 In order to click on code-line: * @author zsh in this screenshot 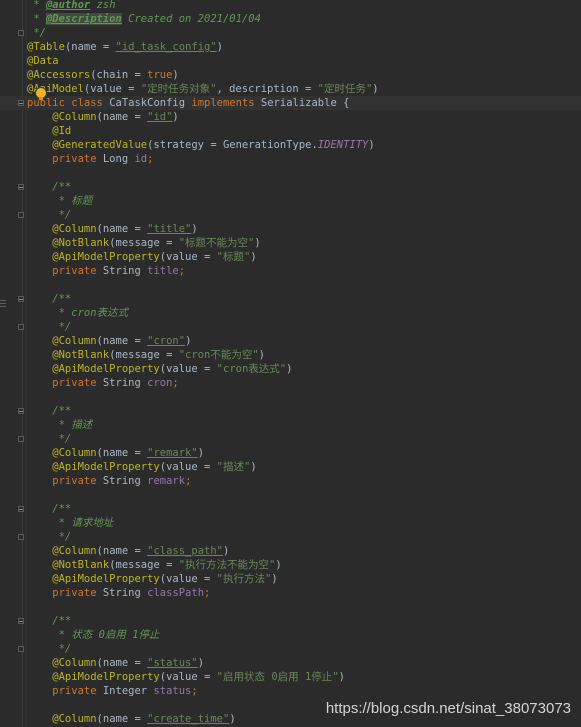, I will do `click(290, 6)`.